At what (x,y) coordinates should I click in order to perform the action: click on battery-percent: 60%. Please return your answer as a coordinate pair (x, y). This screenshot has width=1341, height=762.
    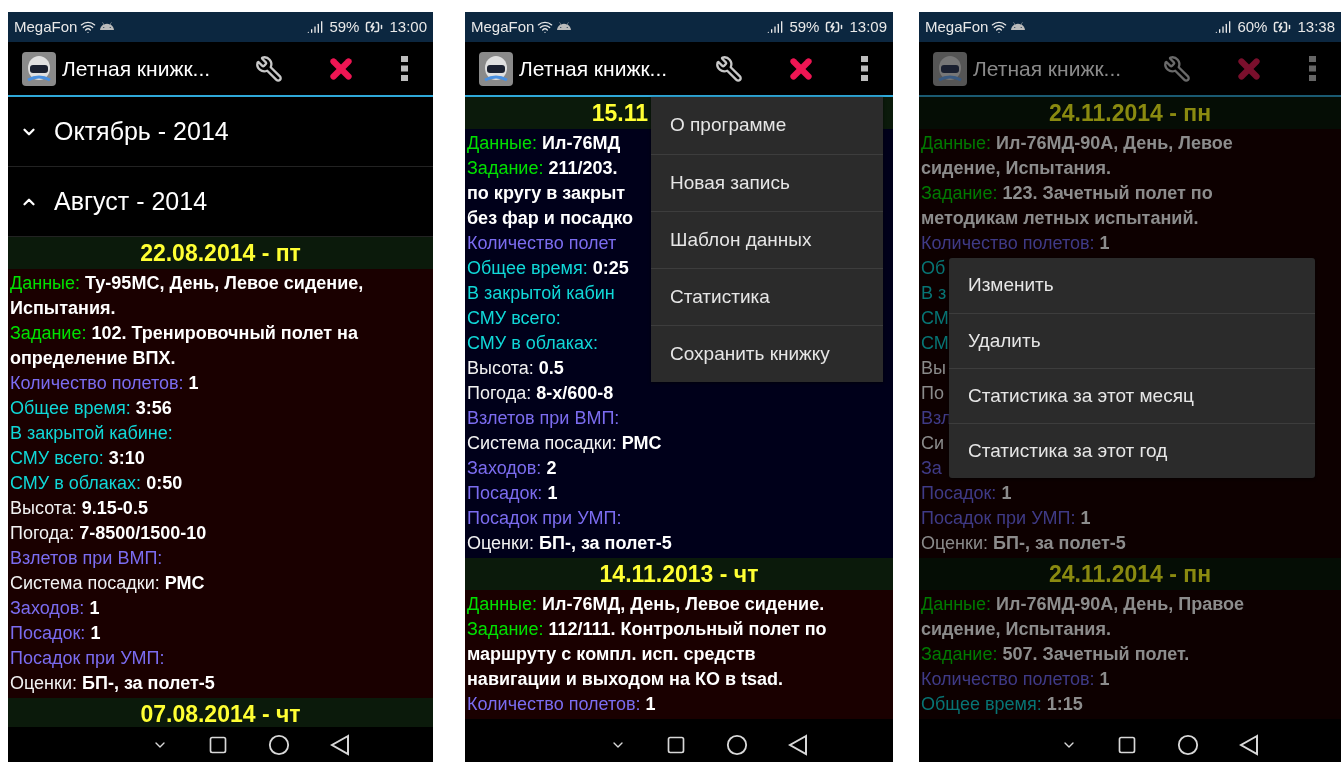
    Looking at the image, I should click on (1252, 26).